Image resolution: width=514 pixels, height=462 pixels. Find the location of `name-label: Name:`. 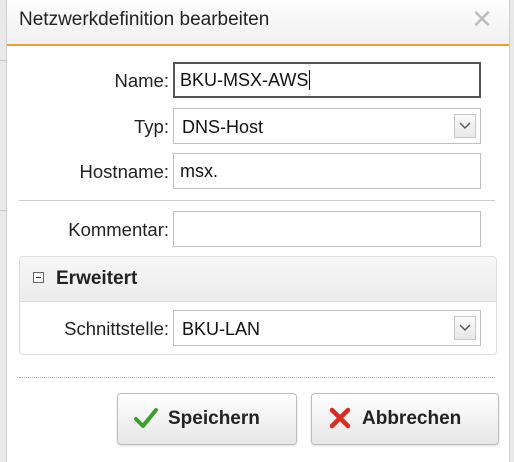

name-label: Name: is located at coordinates (142, 80).